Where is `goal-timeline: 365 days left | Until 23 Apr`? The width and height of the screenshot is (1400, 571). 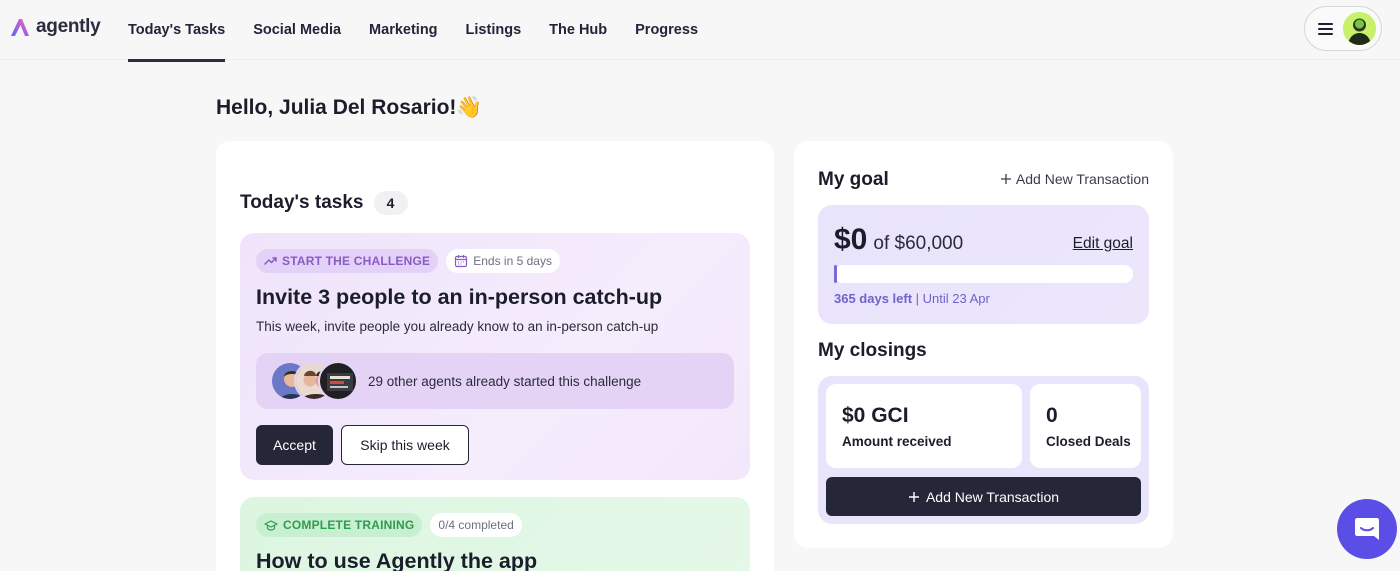
goal-timeline: 365 days left | Until 23 Apr is located at coordinates (912, 298).